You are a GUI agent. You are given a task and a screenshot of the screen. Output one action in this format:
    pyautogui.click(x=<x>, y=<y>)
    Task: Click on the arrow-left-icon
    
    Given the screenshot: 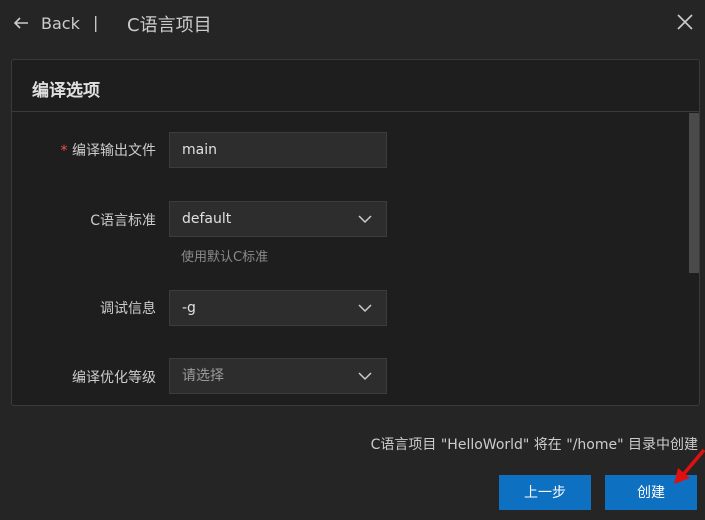 What is the action you would take?
    pyautogui.click(x=21, y=23)
    